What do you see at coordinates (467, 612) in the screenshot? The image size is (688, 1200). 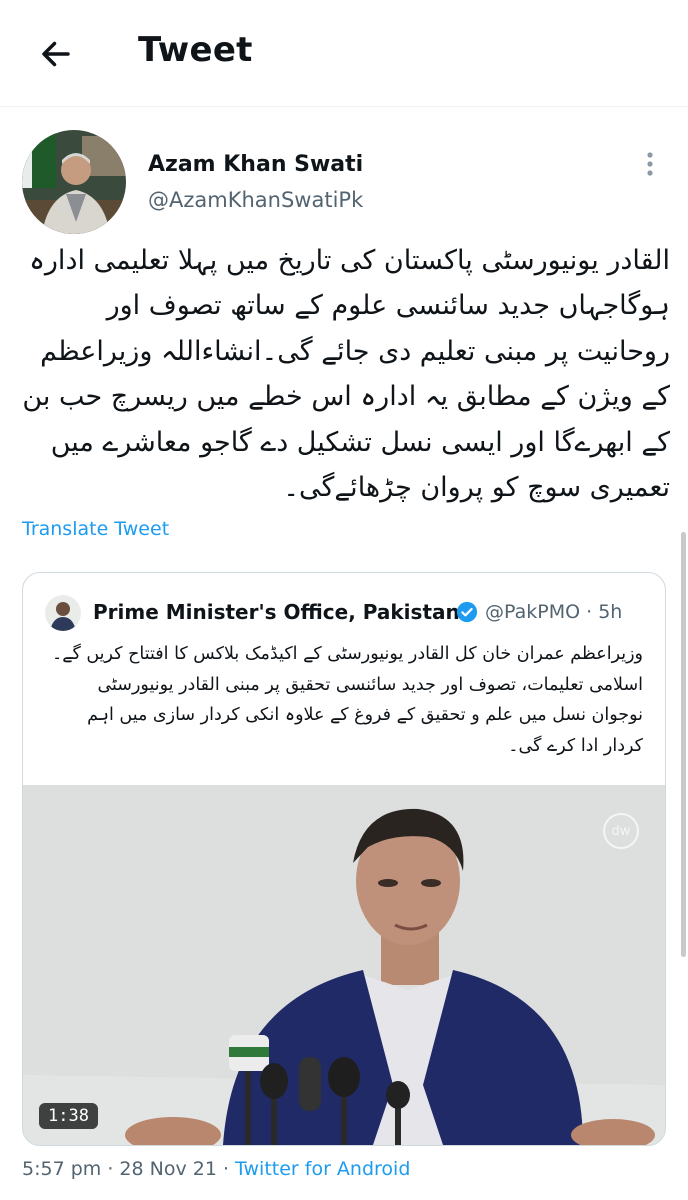 I see `verified-badge-icon` at bounding box center [467, 612].